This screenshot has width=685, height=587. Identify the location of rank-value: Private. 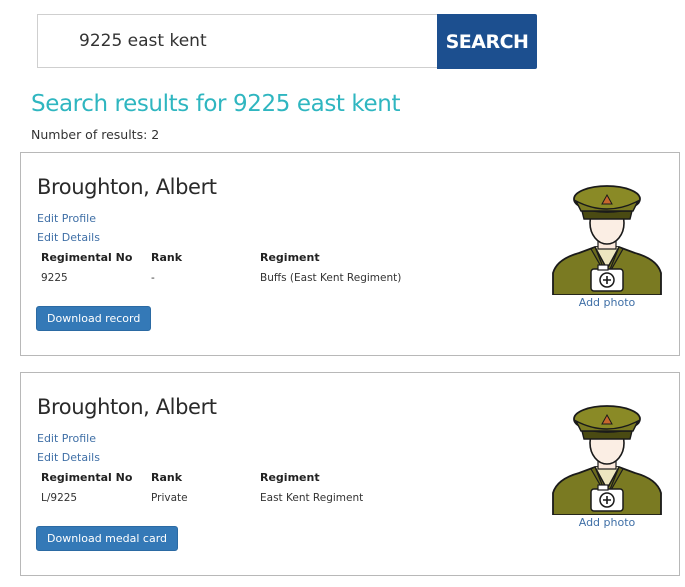
(169, 498).